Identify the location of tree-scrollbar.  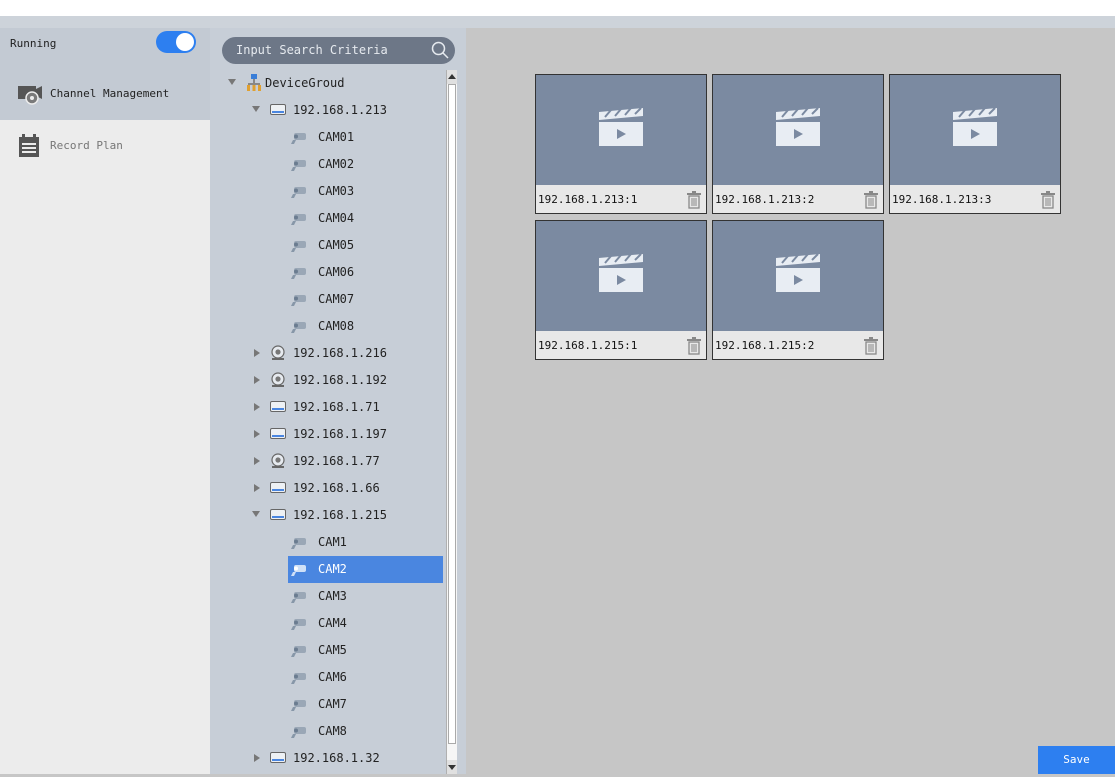
(451, 422).